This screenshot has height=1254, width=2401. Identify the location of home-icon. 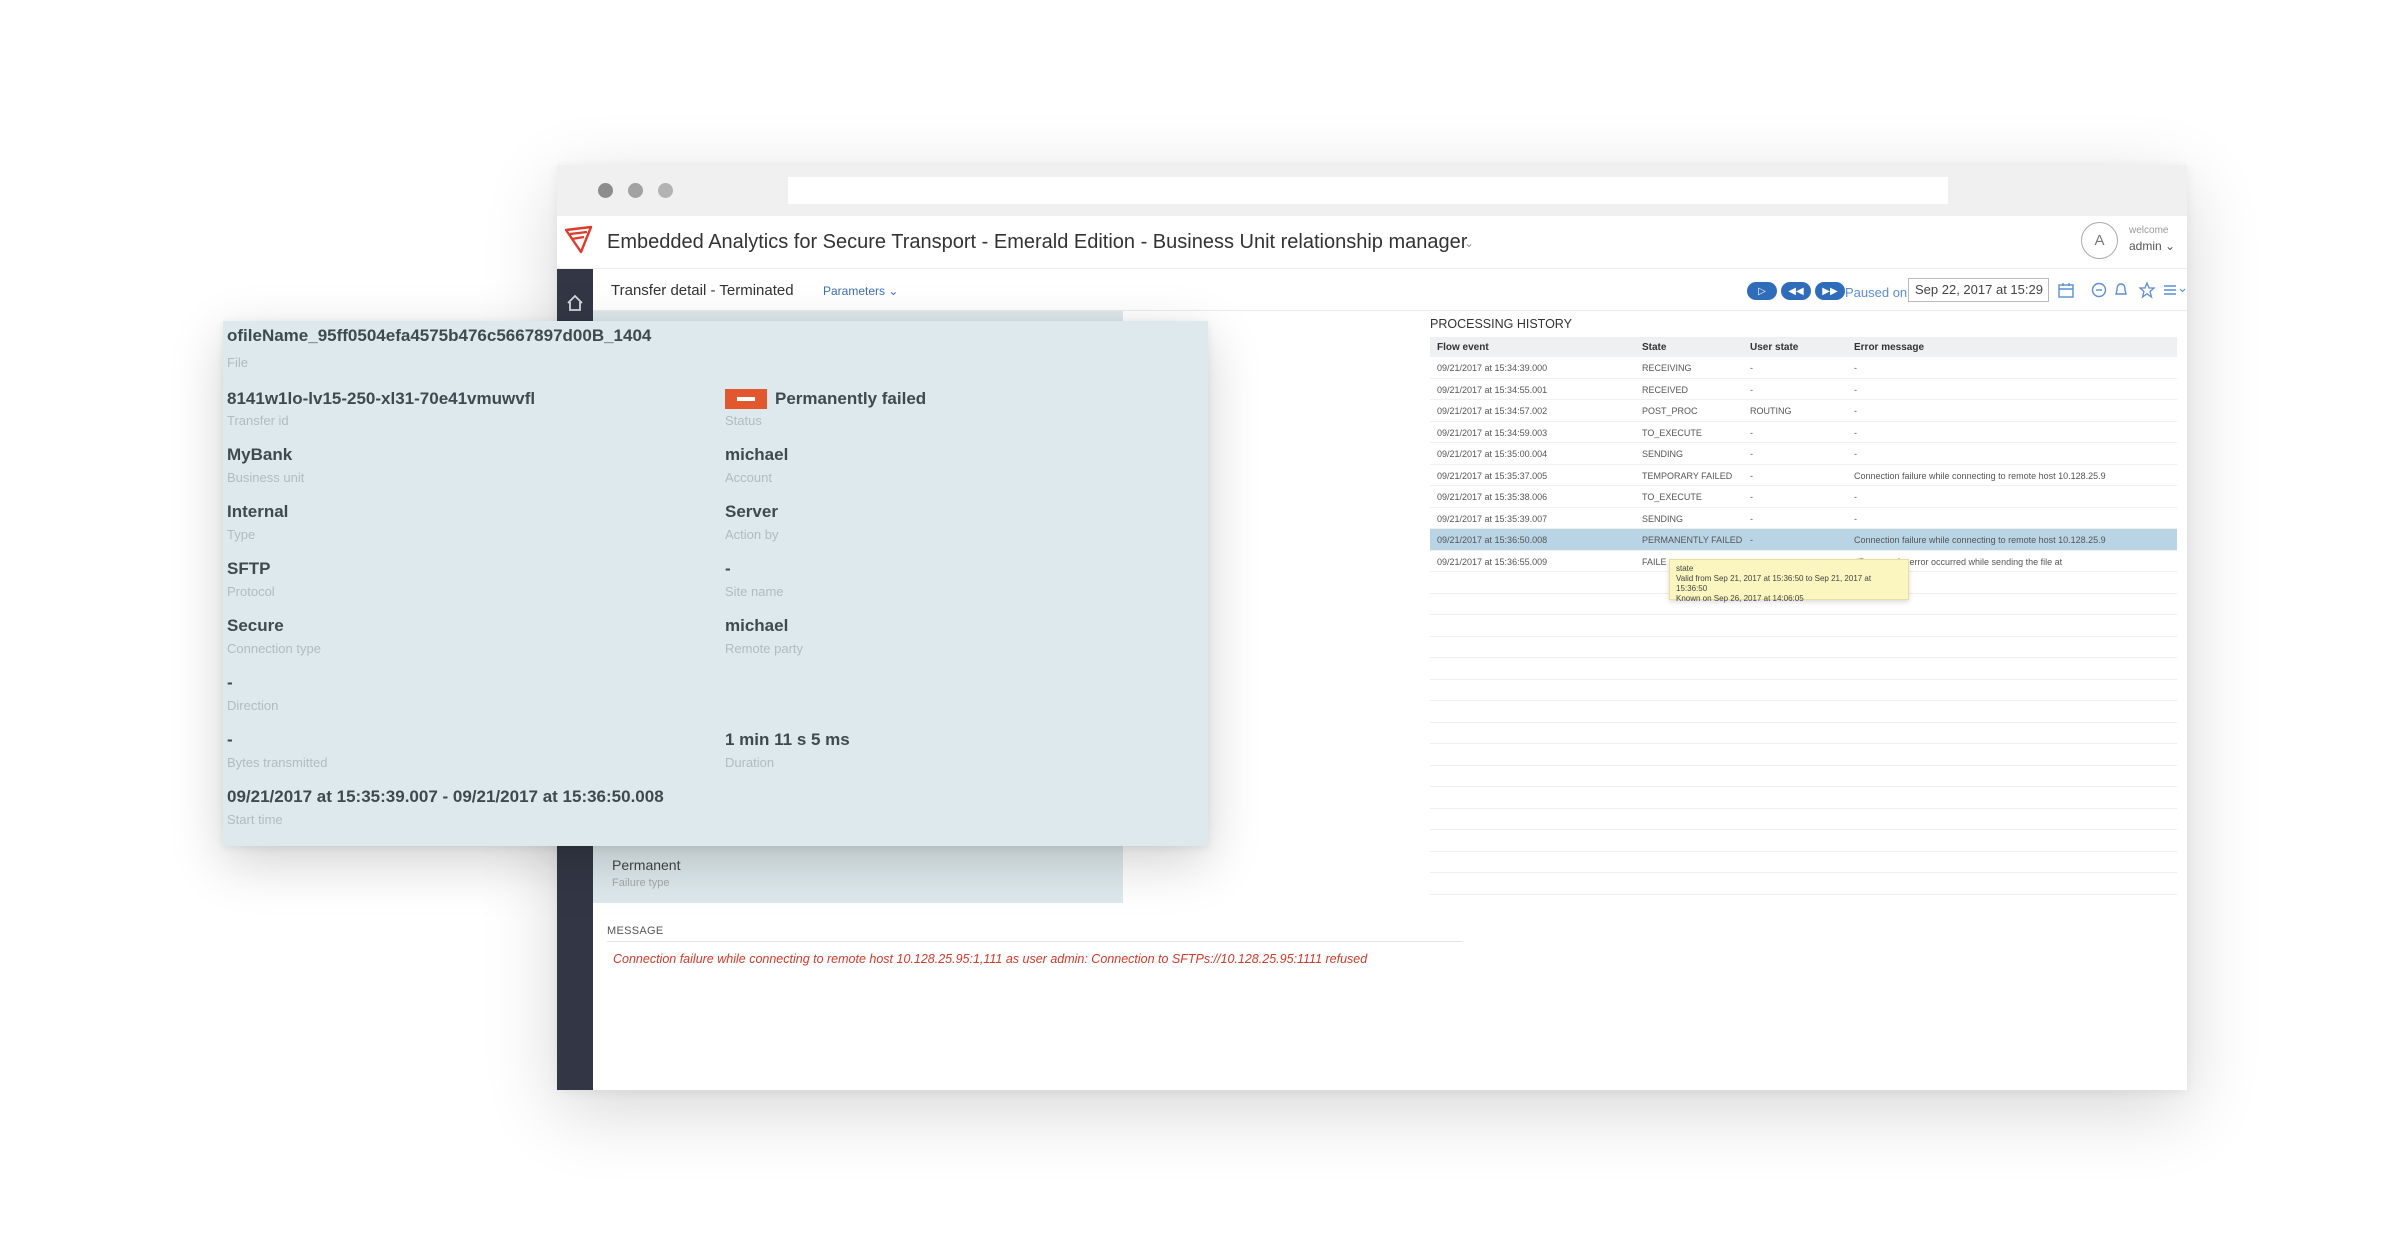
(575, 303).